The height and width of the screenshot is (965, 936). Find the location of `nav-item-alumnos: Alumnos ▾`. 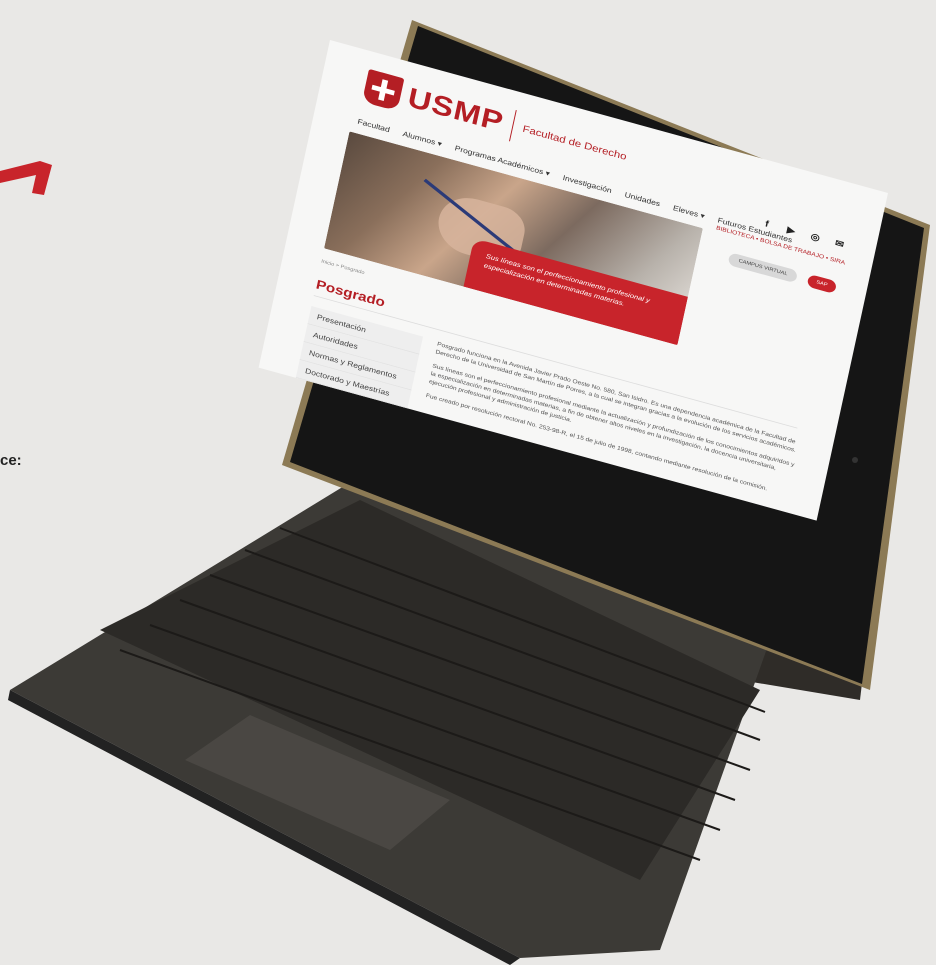

nav-item-alumnos: Alumnos ▾ is located at coordinates (422, 139).